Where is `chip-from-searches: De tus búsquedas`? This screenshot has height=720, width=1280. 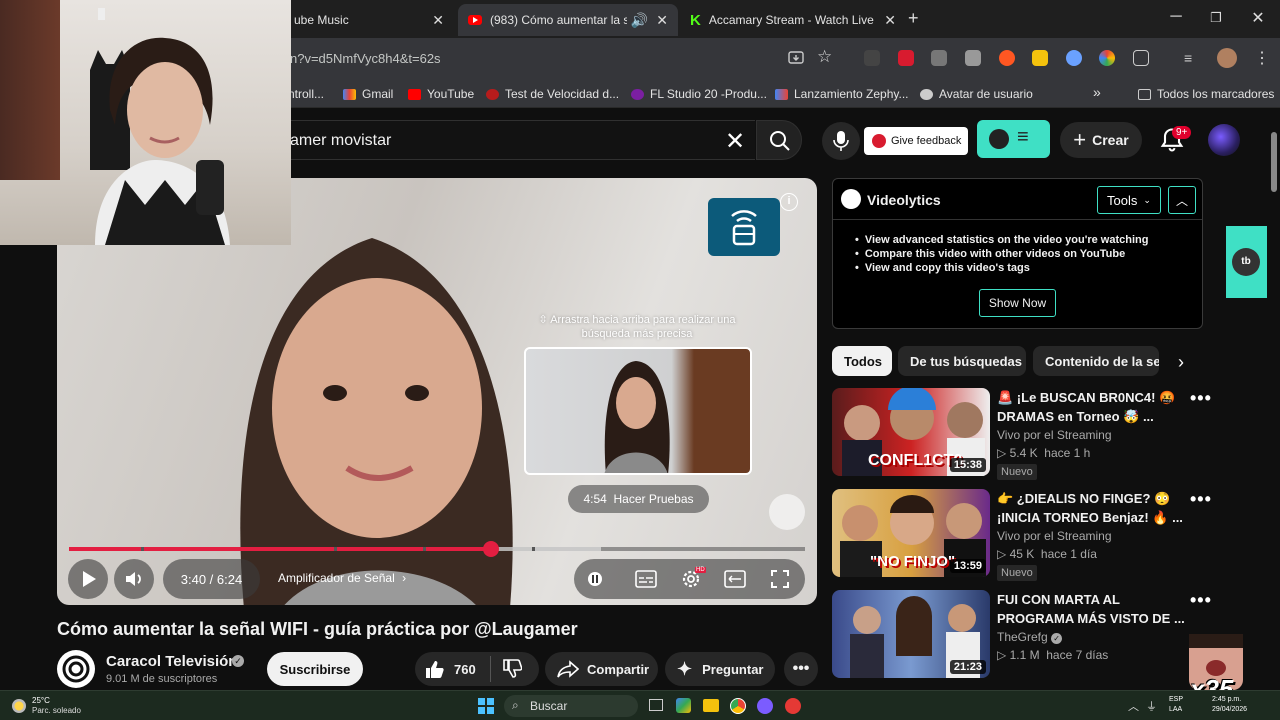
chip-from-searches: De tus búsquedas is located at coordinates (962, 361).